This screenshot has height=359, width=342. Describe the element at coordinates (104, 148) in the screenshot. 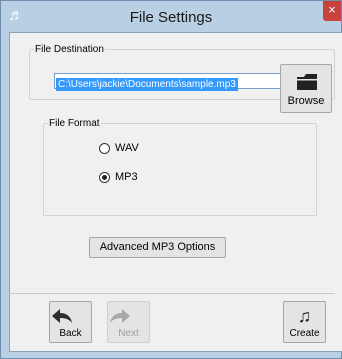

I see `radio-wav` at that location.